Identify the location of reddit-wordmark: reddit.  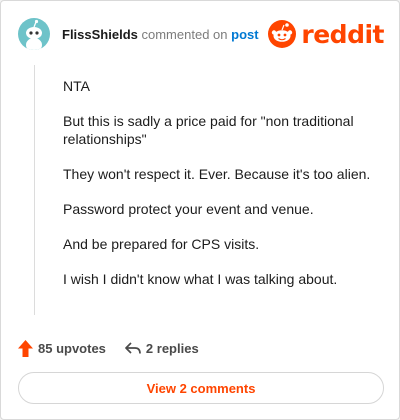
(342, 34).